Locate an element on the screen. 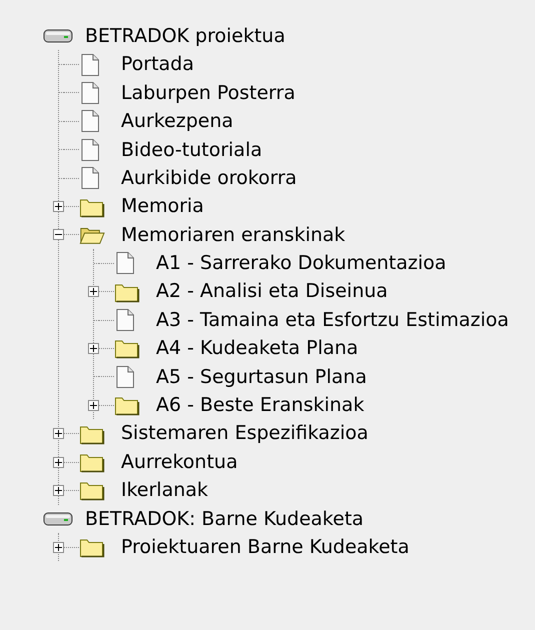 The width and height of the screenshot is (535, 630). tree-root-label: BETRADOK proiektua is located at coordinates (185, 36).